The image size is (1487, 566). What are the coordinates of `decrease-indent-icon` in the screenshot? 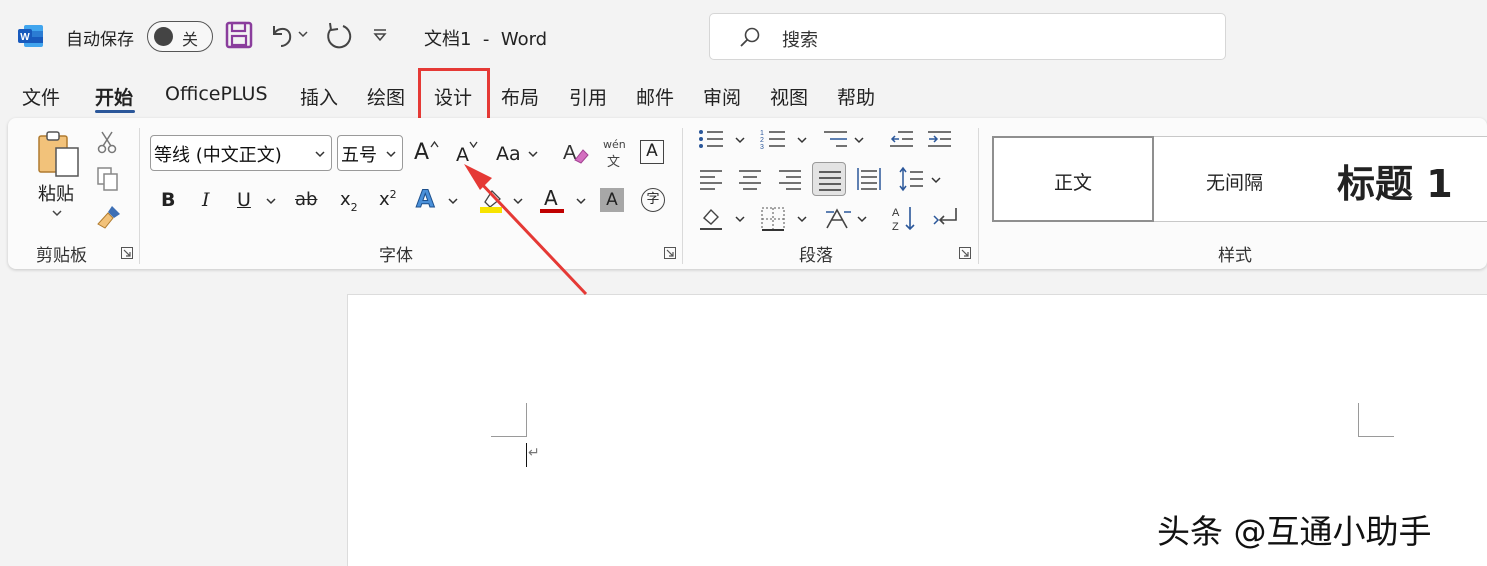 It's located at (901, 139).